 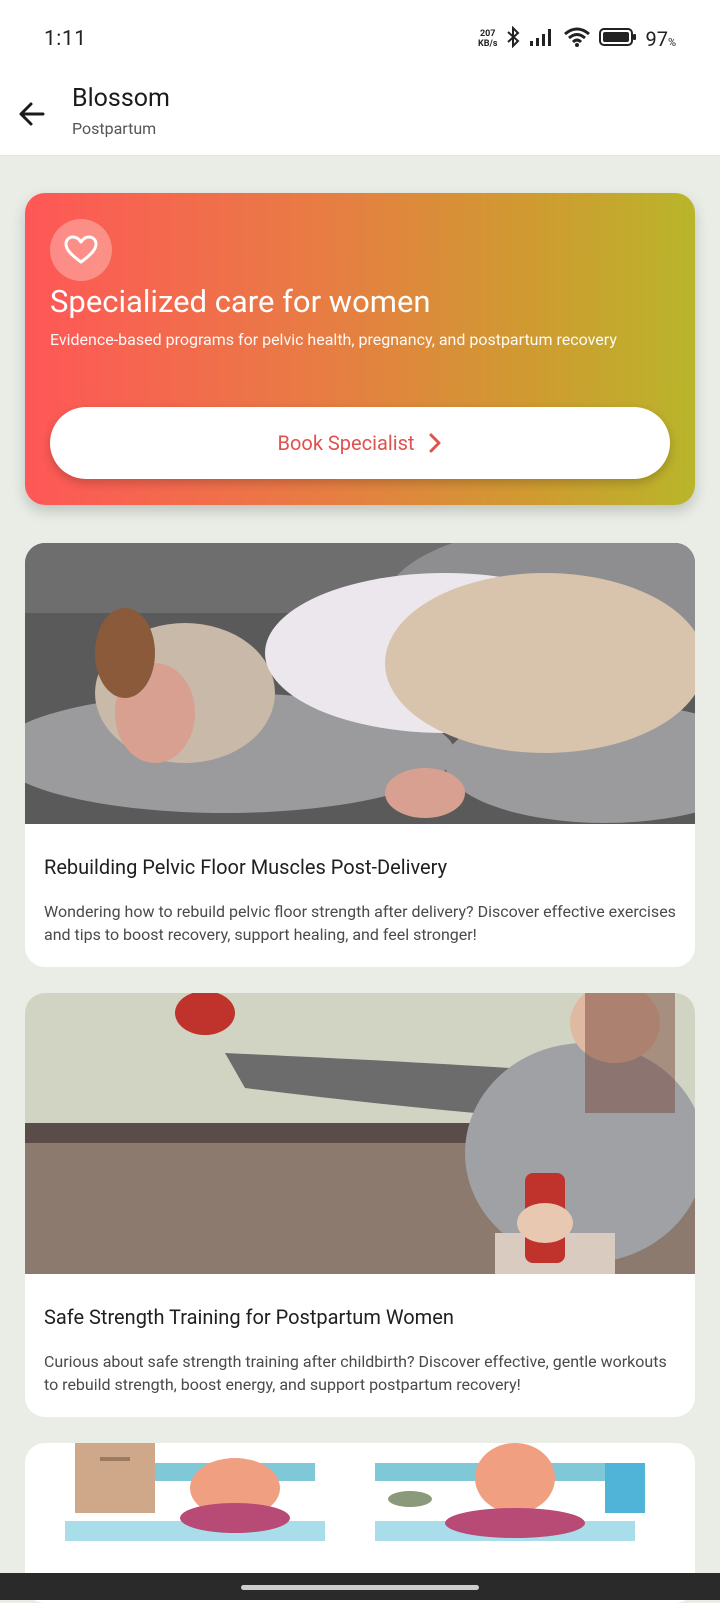 What do you see at coordinates (488, 44) in the screenshot?
I see `network-speed-unit: KB/s` at bounding box center [488, 44].